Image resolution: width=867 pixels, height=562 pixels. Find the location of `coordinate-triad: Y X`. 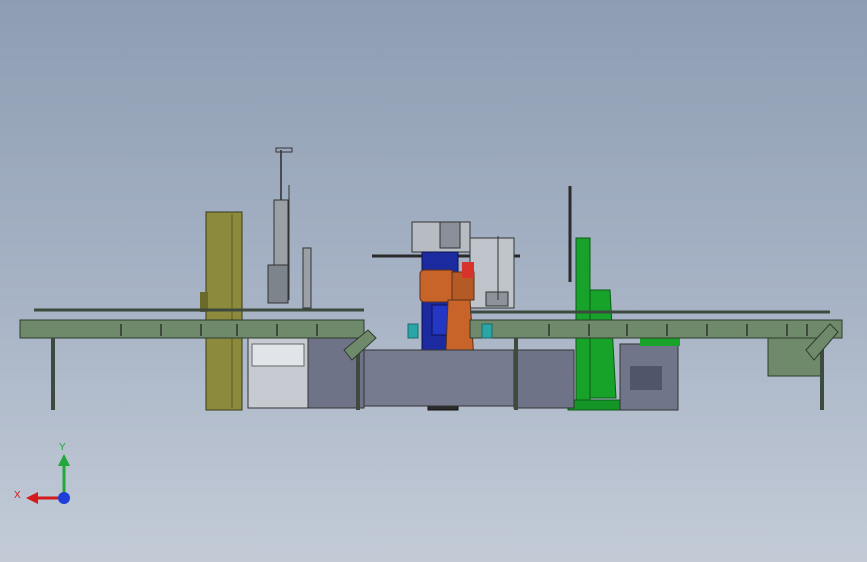

coordinate-triad: Y X is located at coordinates (47, 475).